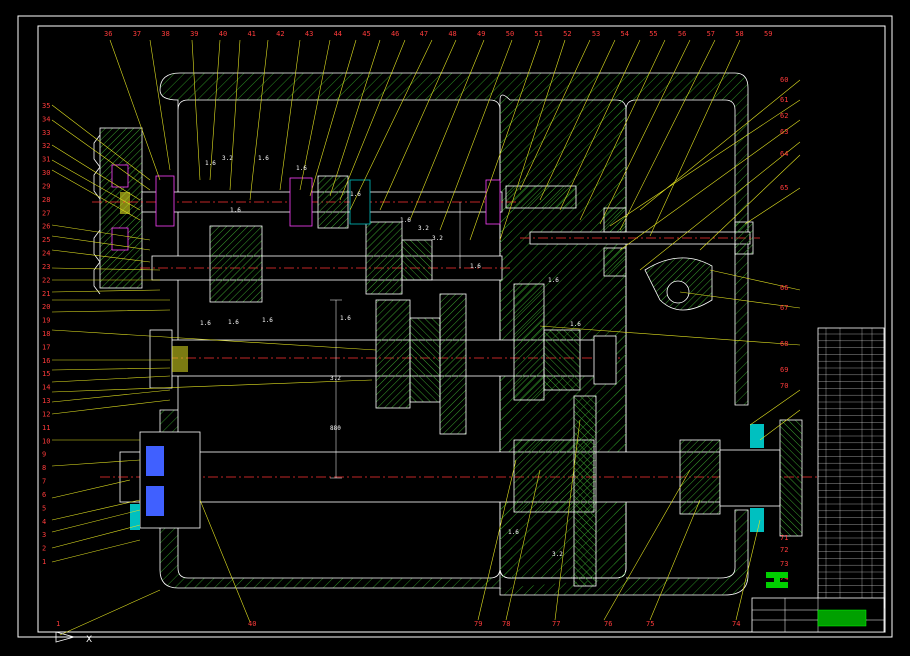  I want to click on balloon-label: 16, so click(46, 361).